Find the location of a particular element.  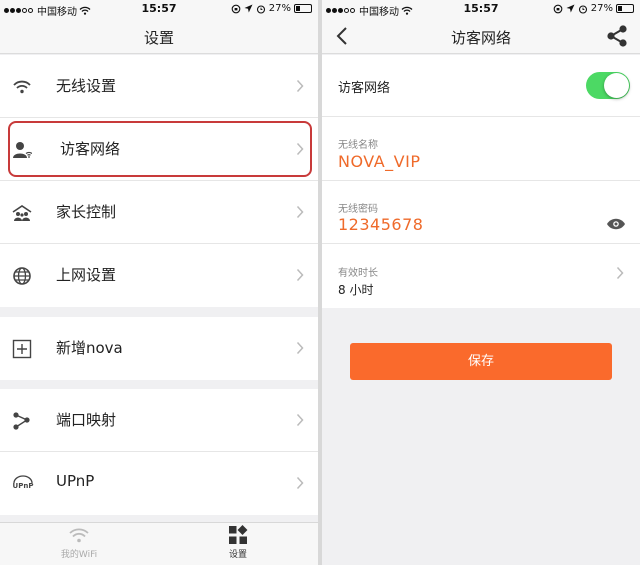

duration-value: 8 小时 is located at coordinates (356, 290).